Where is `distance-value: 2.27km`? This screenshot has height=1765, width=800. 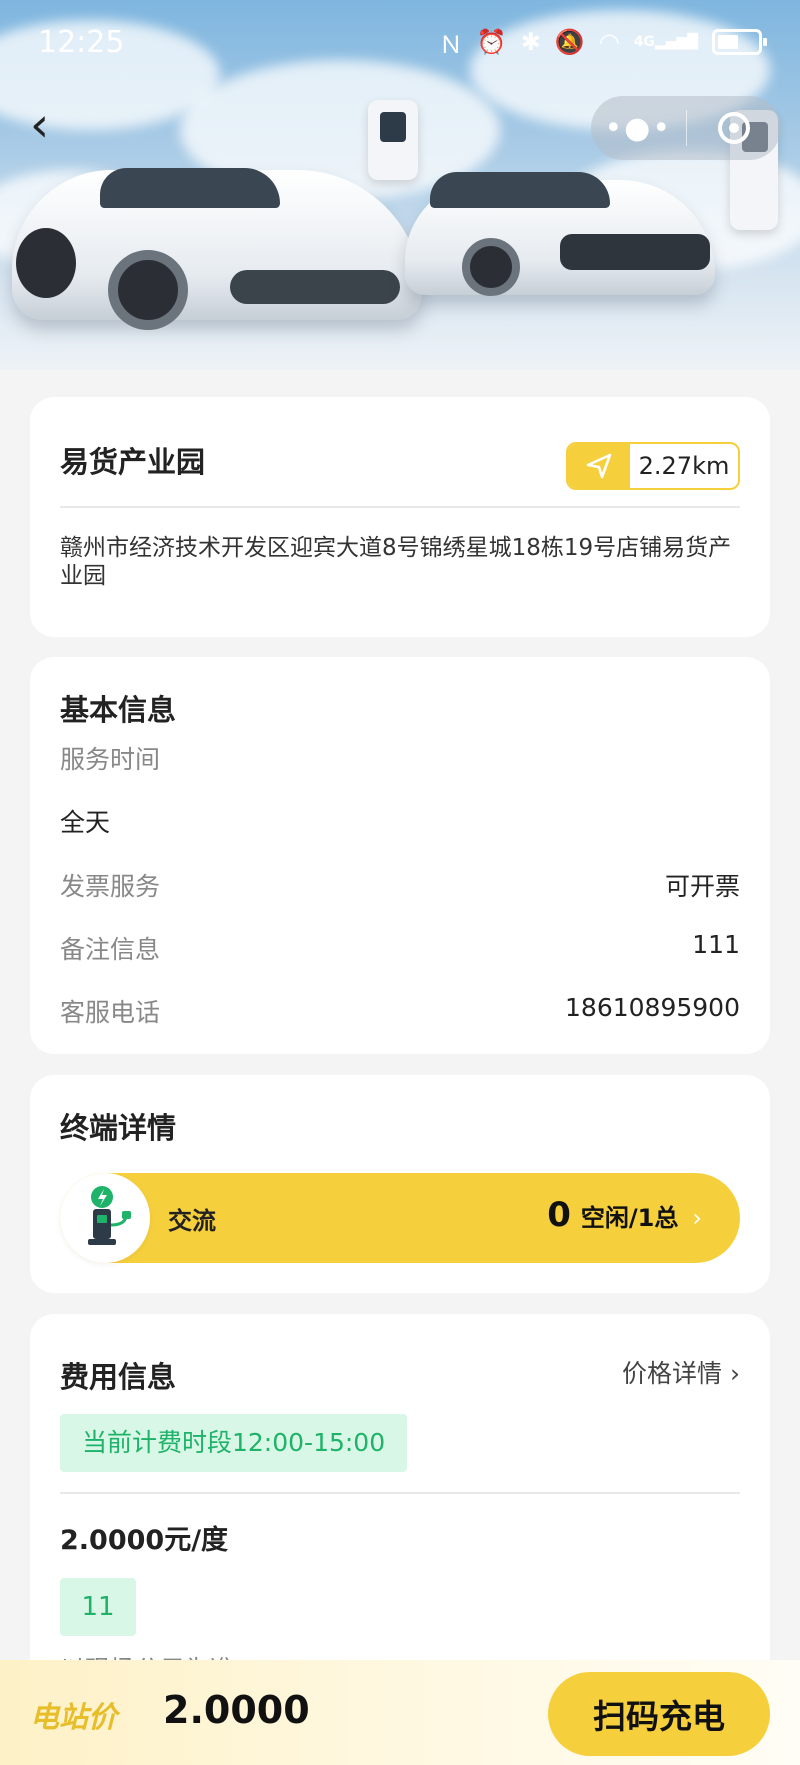 distance-value: 2.27km is located at coordinates (684, 466).